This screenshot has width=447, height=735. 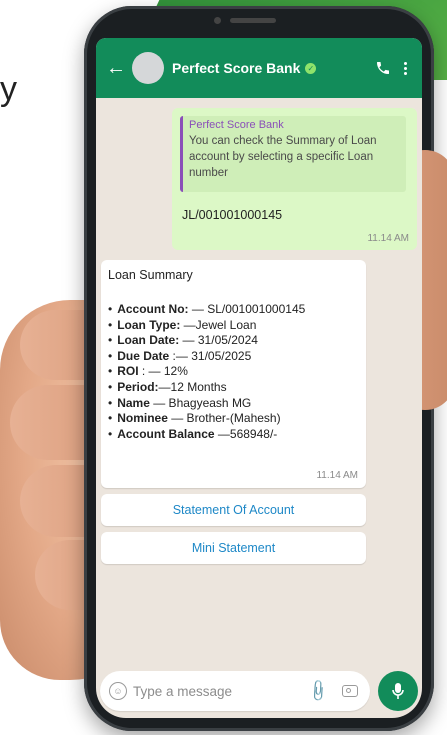 I want to click on camera-icon, so click(x=350, y=691).